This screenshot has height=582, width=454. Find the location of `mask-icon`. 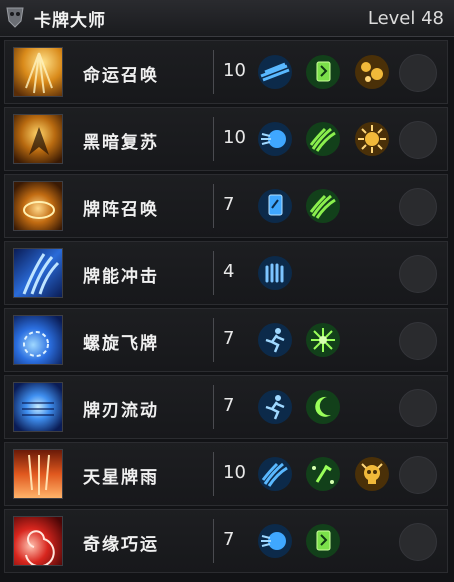

mask-icon is located at coordinates (15, 17).